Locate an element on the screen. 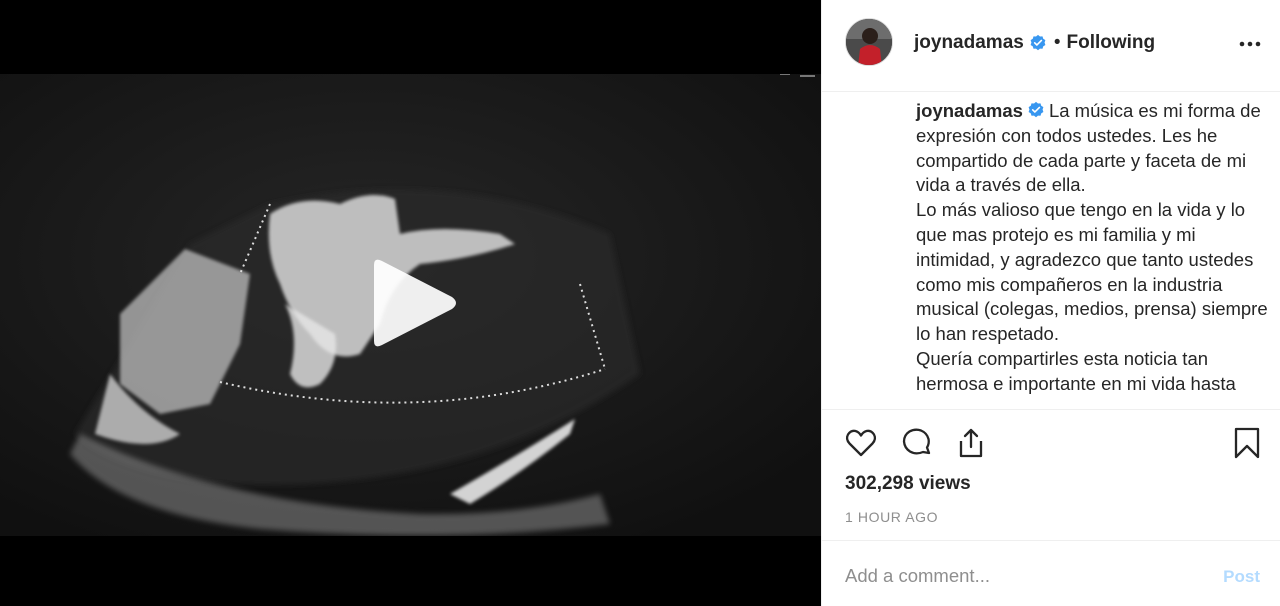  avatar is located at coordinates (869, 42).